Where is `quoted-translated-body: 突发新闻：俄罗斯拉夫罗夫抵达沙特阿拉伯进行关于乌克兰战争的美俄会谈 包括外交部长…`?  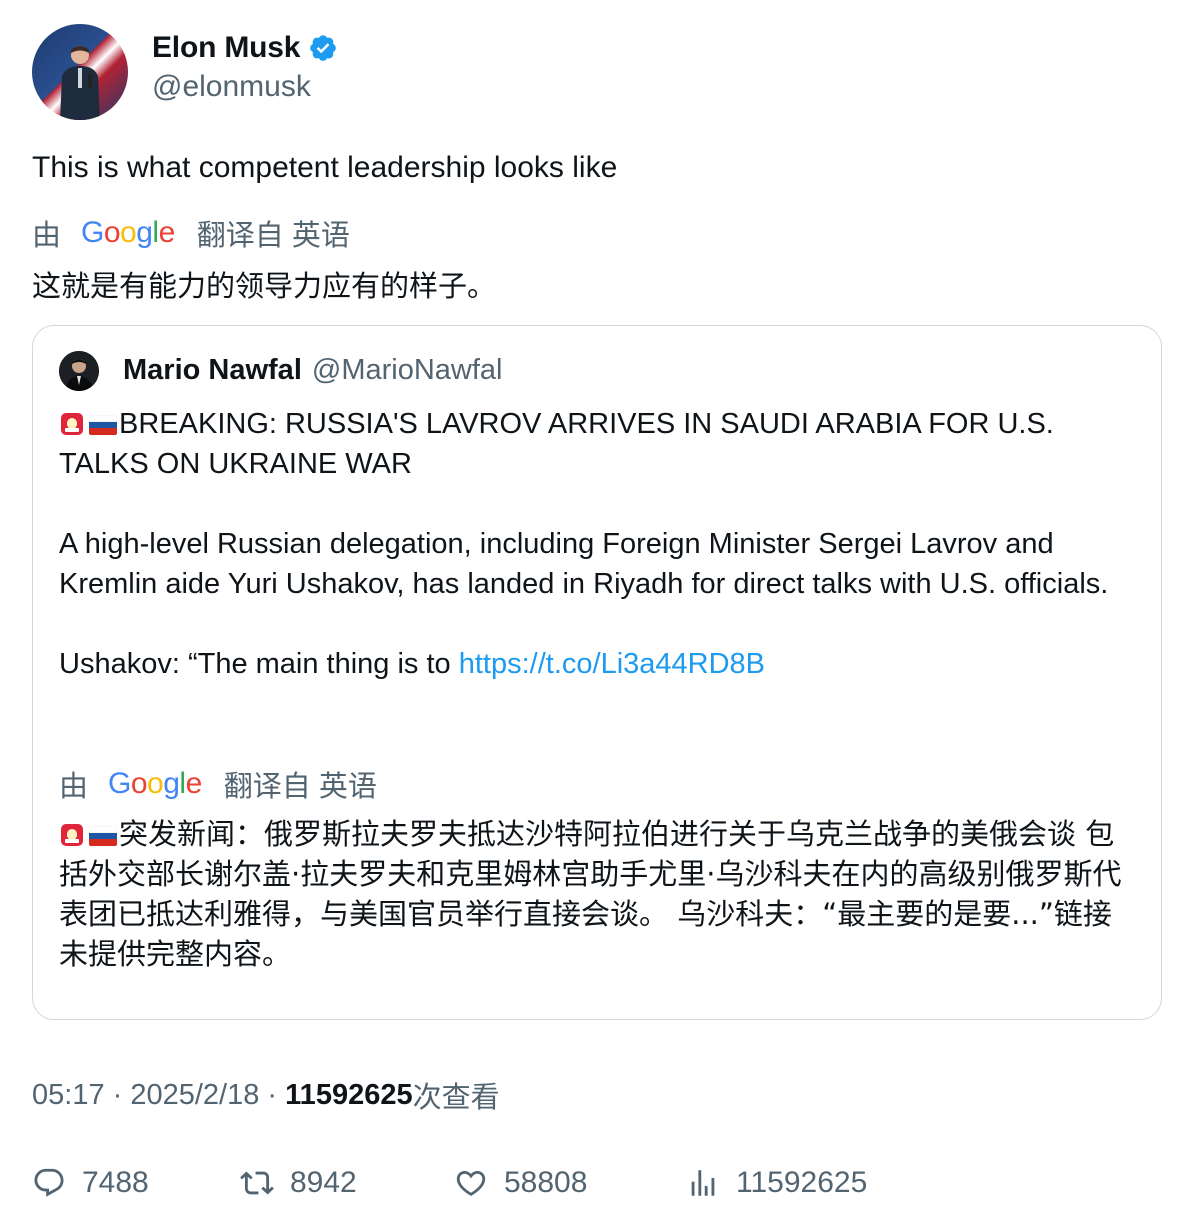 quoted-translated-body: 突发新闻：俄罗斯拉夫罗夫抵达沙特阿拉伯进行关于乌克兰战争的美俄会谈 包括外交部长… is located at coordinates (590, 894).